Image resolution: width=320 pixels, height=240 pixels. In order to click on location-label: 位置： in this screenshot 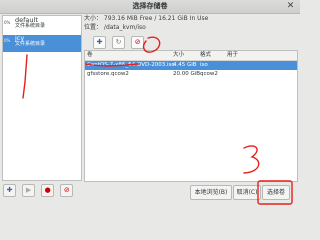, I will do `click(93, 27)`.